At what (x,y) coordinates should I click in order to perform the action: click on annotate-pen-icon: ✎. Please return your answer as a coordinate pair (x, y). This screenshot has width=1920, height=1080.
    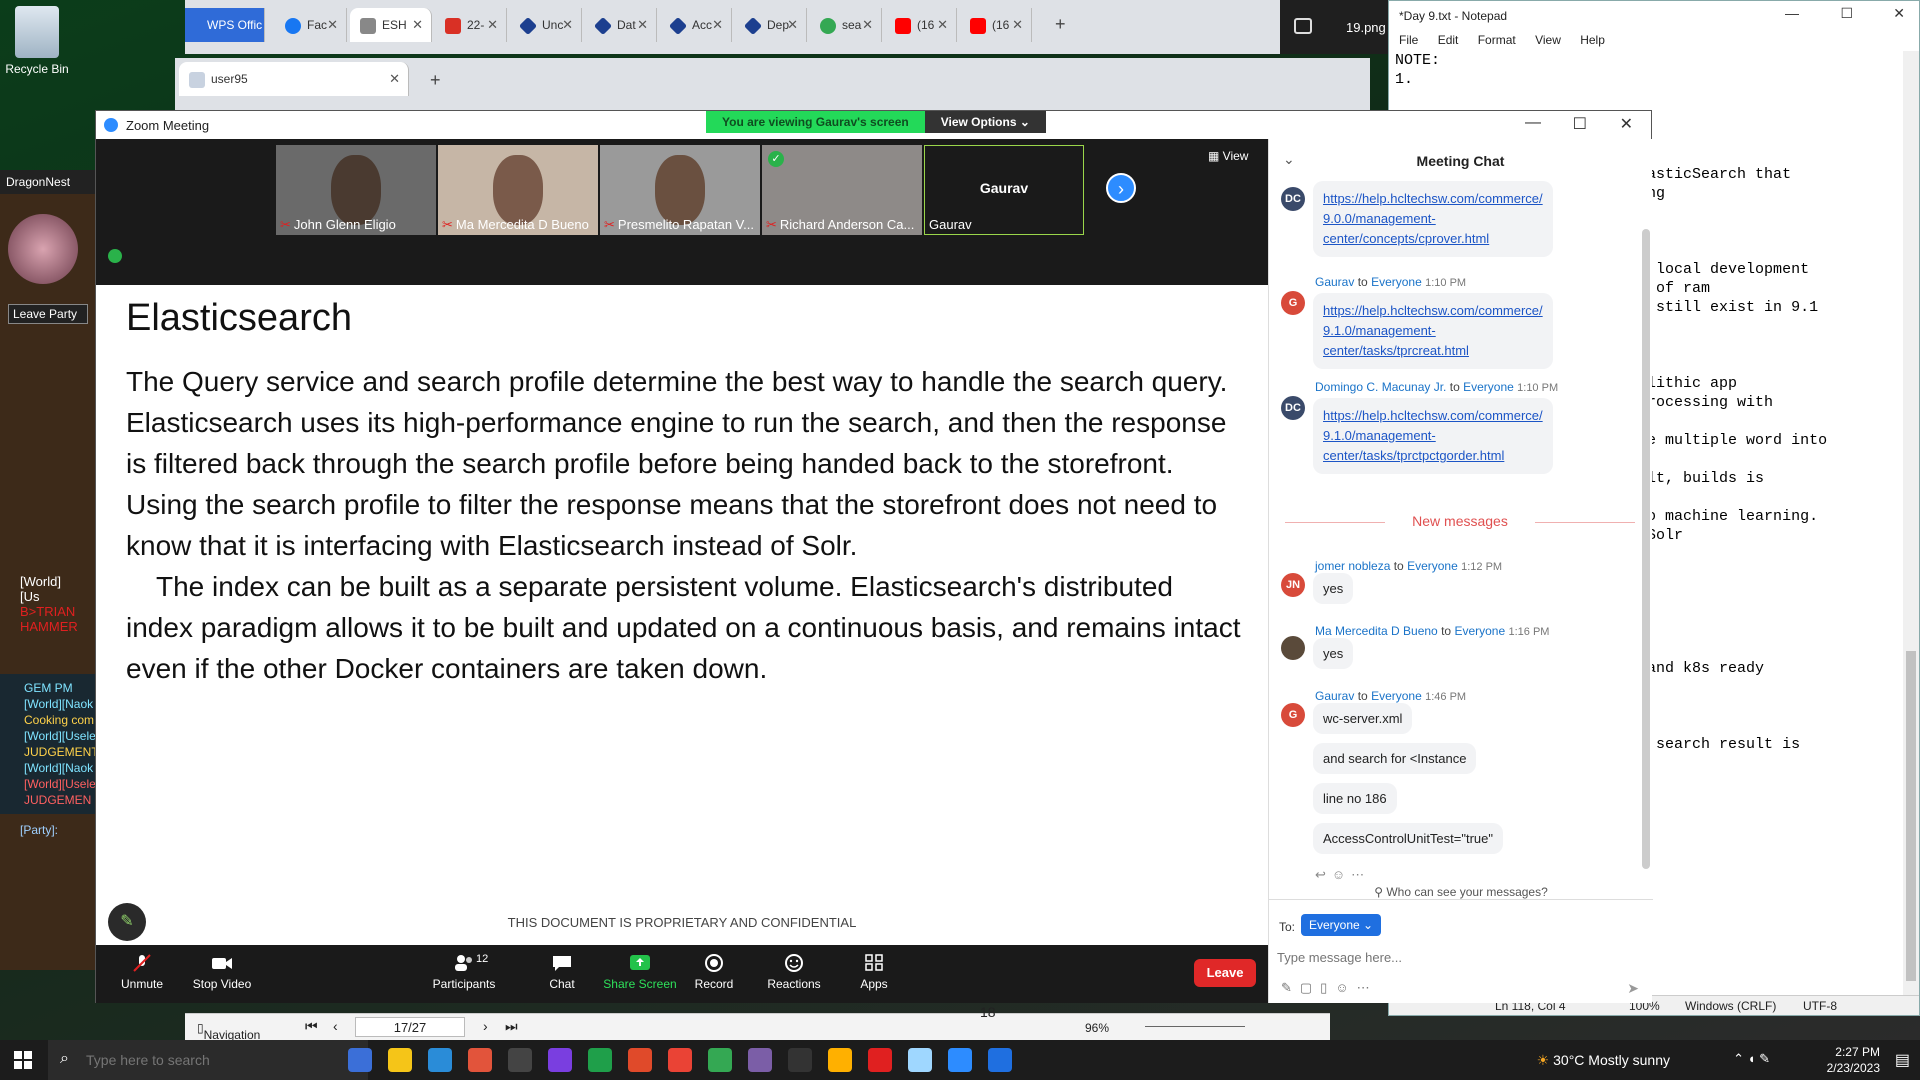
    Looking at the image, I should click on (127, 922).